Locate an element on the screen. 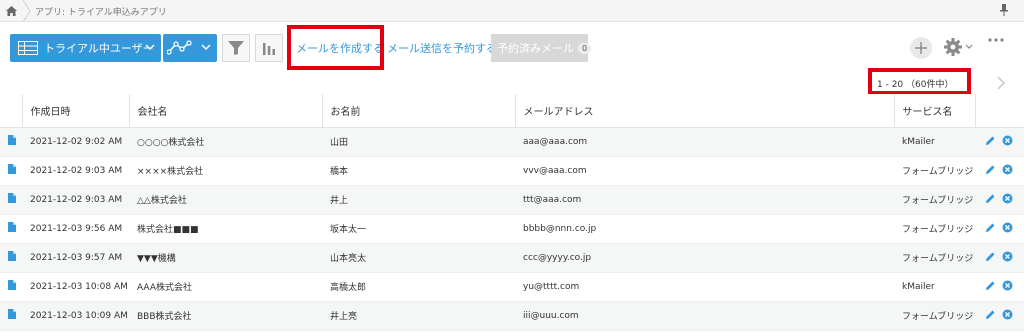 The image size is (1024, 333). header-email: メールアドレス is located at coordinates (705, 111).